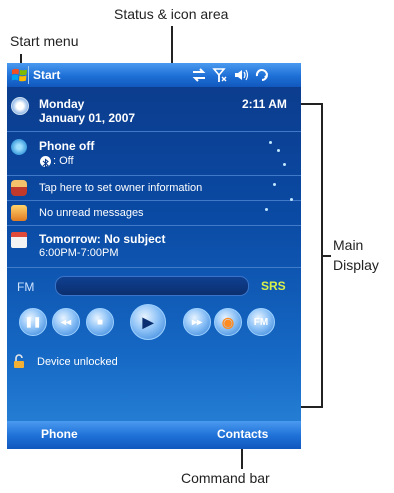  Describe the element at coordinates (19, 213) in the screenshot. I see `envelope-icon` at that location.